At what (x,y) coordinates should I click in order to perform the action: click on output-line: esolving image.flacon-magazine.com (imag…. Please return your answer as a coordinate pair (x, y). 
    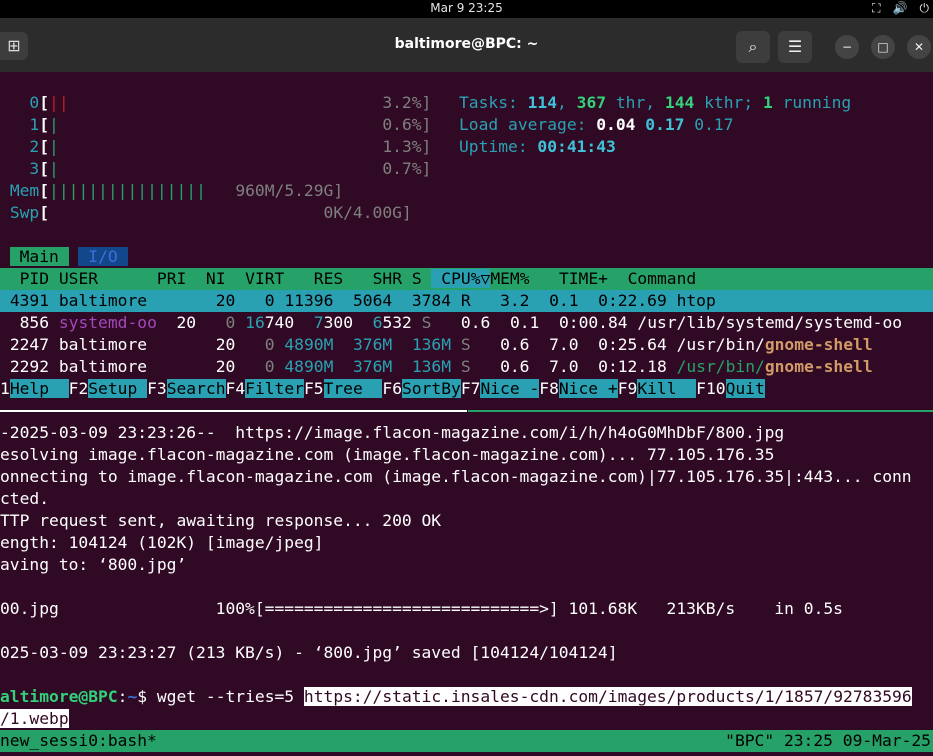
    Looking at the image, I should click on (387, 454).